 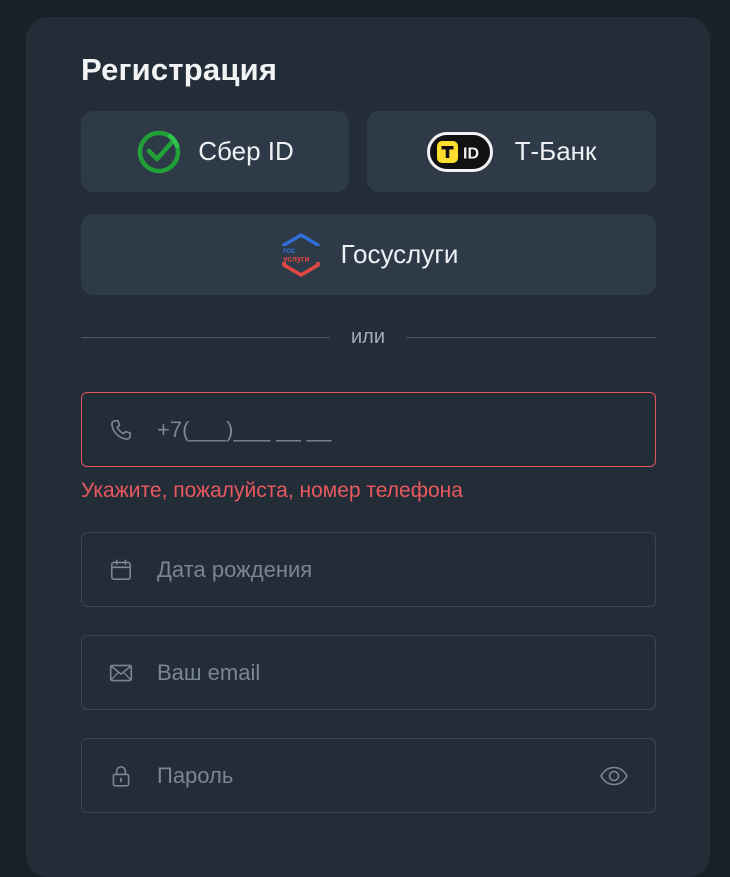 What do you see at coordinates (371, 775) in the screenshot?
I see `password-input` at bounding box center [371, 775].